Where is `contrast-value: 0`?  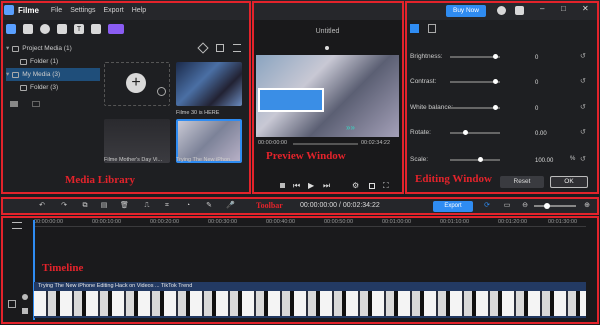
contrast-value: 0 is located at coordinates (555, 83).